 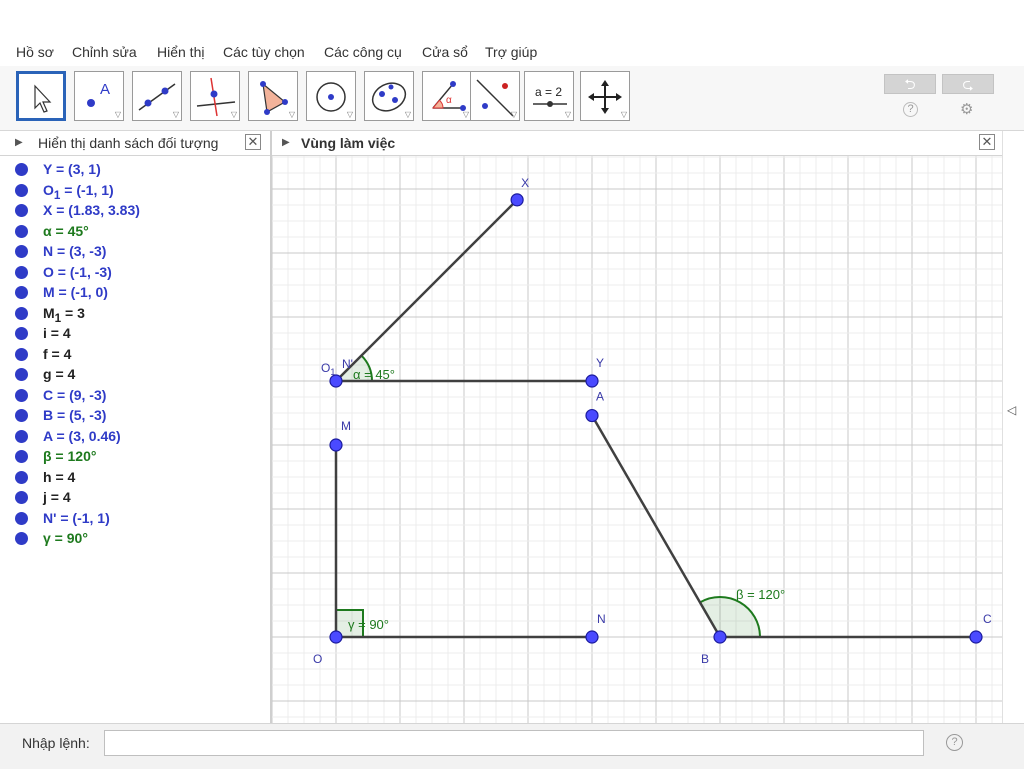 What do you see at coordinates (78, 191) in the screenshot?
I see `algebra-item-text: O1 = (-1, 1)` at bounding box center [78, 191].